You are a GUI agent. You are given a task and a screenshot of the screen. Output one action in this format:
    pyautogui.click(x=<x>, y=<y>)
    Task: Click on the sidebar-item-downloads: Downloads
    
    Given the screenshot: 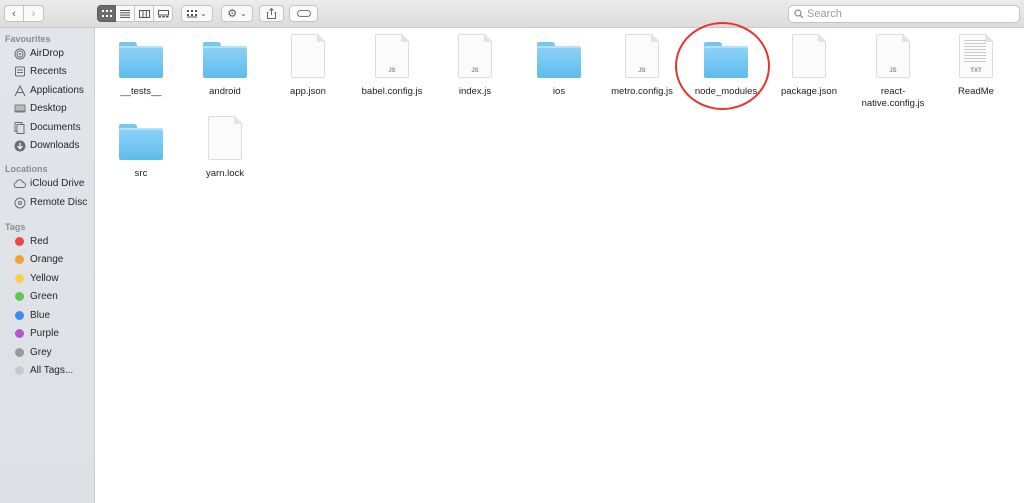 What is the action you would take?
    pyautogui.click(x=47, y=145)
    